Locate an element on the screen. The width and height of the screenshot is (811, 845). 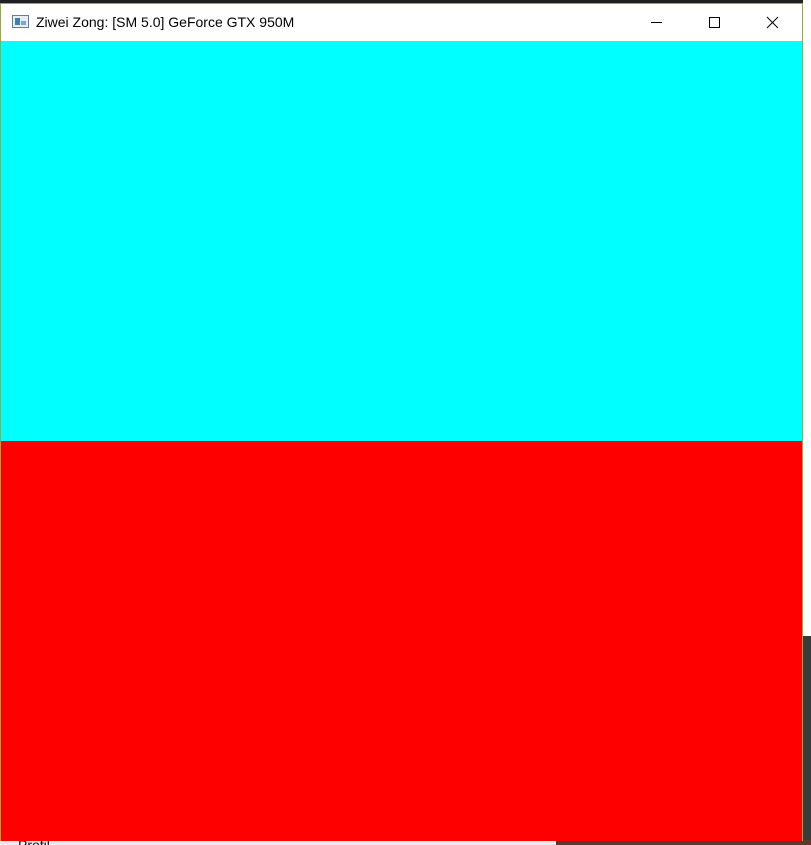
close-button is located at coordinates (772, 22).